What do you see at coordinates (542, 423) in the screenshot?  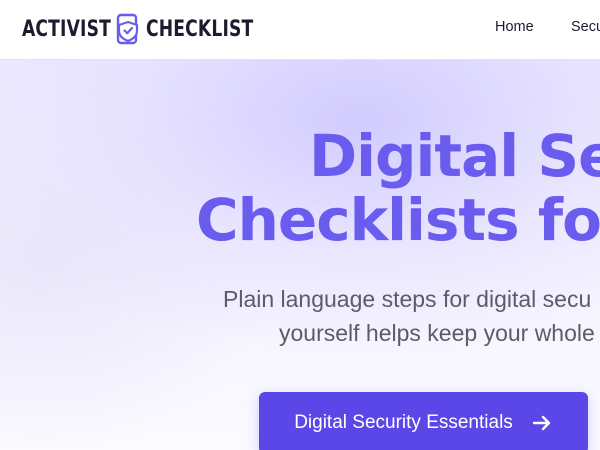 I see `arrow-right-icon` at bounding box center [542, 423].